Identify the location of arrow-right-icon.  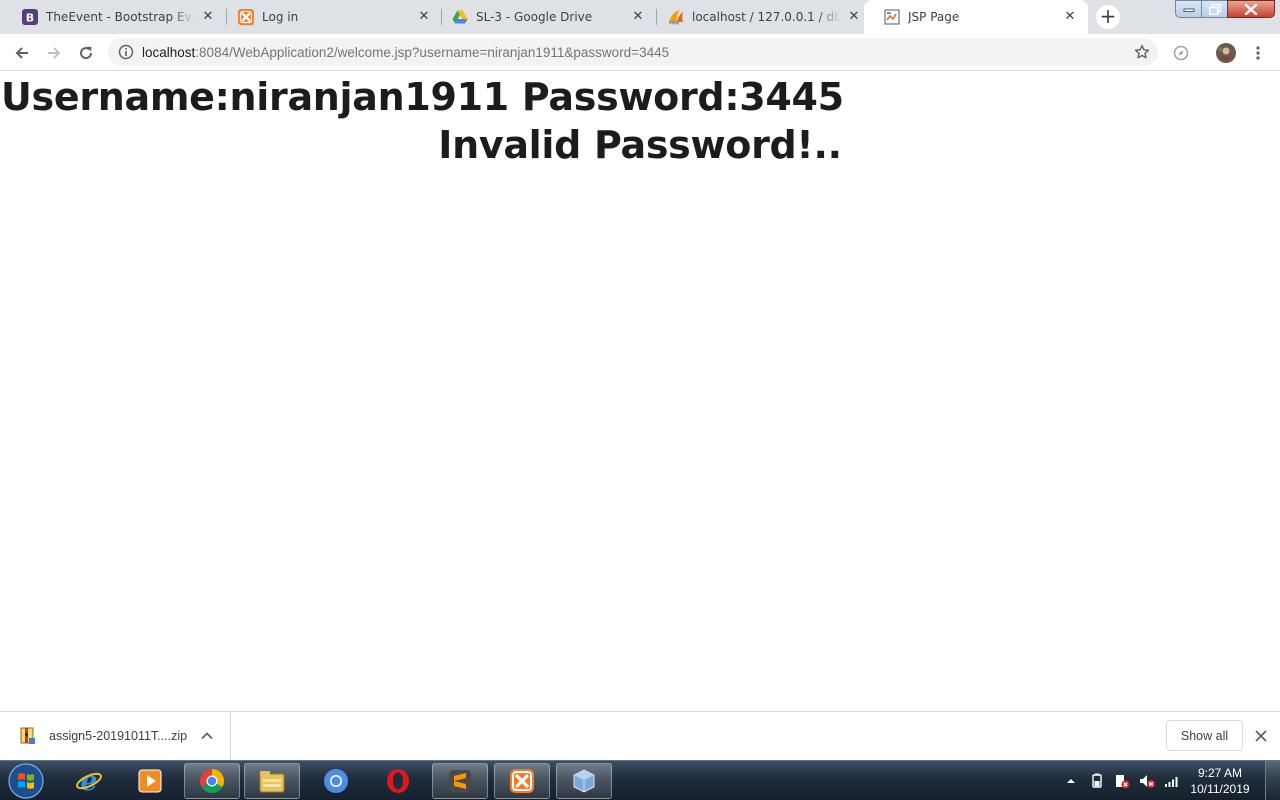
(54, 53).